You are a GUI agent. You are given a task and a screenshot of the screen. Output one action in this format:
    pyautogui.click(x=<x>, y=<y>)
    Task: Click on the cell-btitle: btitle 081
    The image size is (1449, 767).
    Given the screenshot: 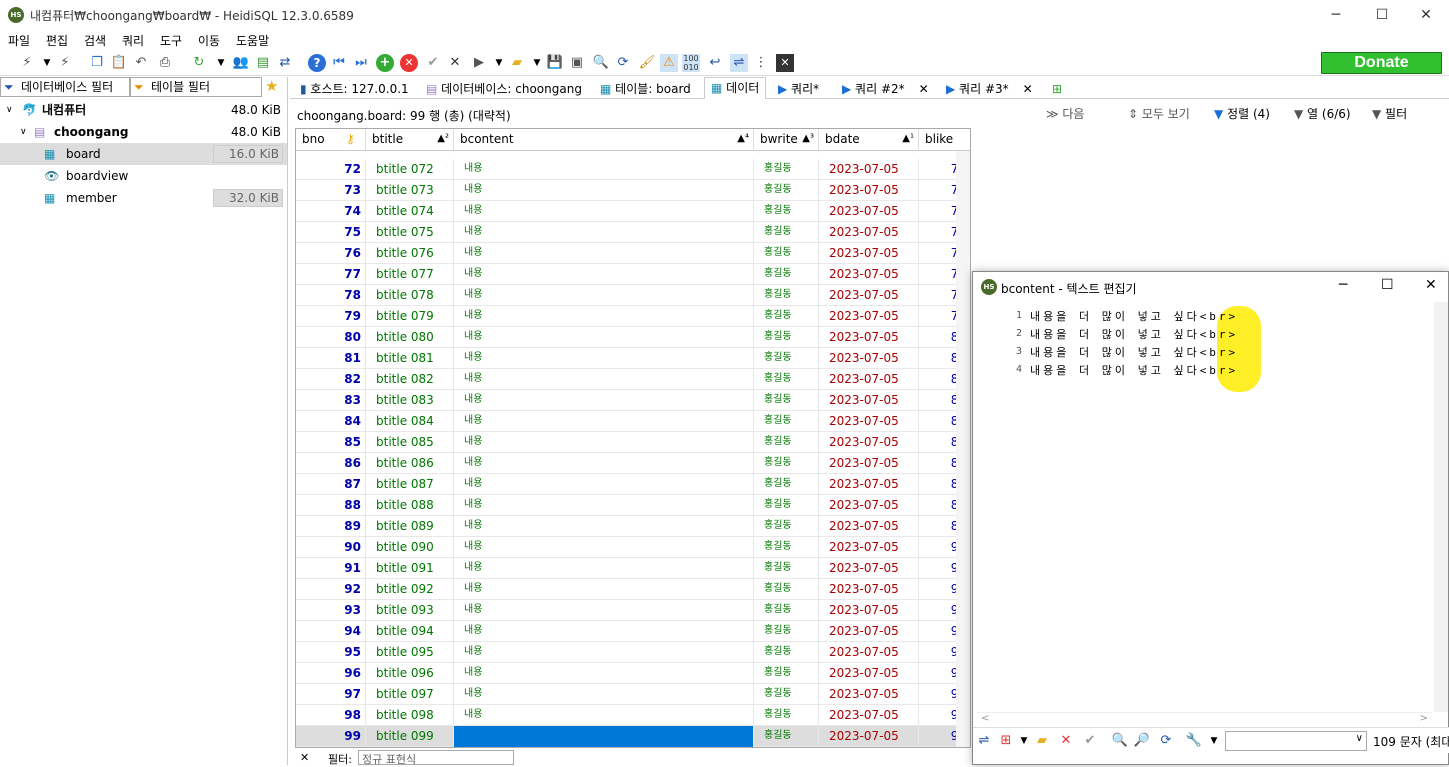 What is the action you would take?
    pyautogui.click(x=410, y=358)
    